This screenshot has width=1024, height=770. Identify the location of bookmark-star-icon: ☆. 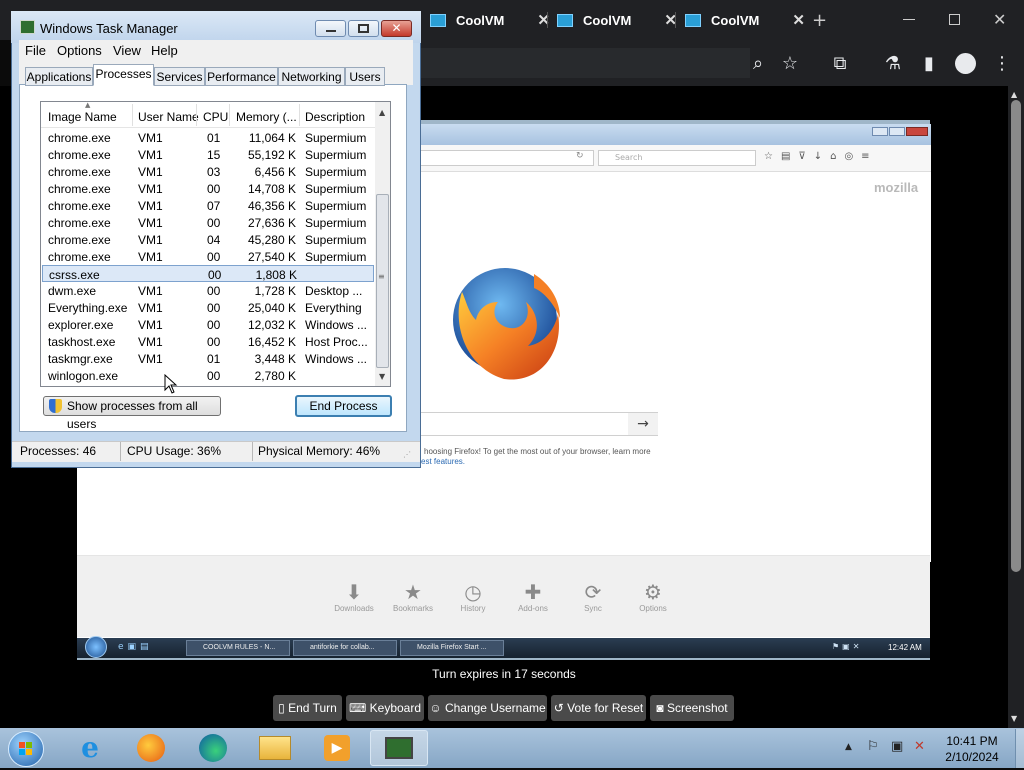
(790, 64).